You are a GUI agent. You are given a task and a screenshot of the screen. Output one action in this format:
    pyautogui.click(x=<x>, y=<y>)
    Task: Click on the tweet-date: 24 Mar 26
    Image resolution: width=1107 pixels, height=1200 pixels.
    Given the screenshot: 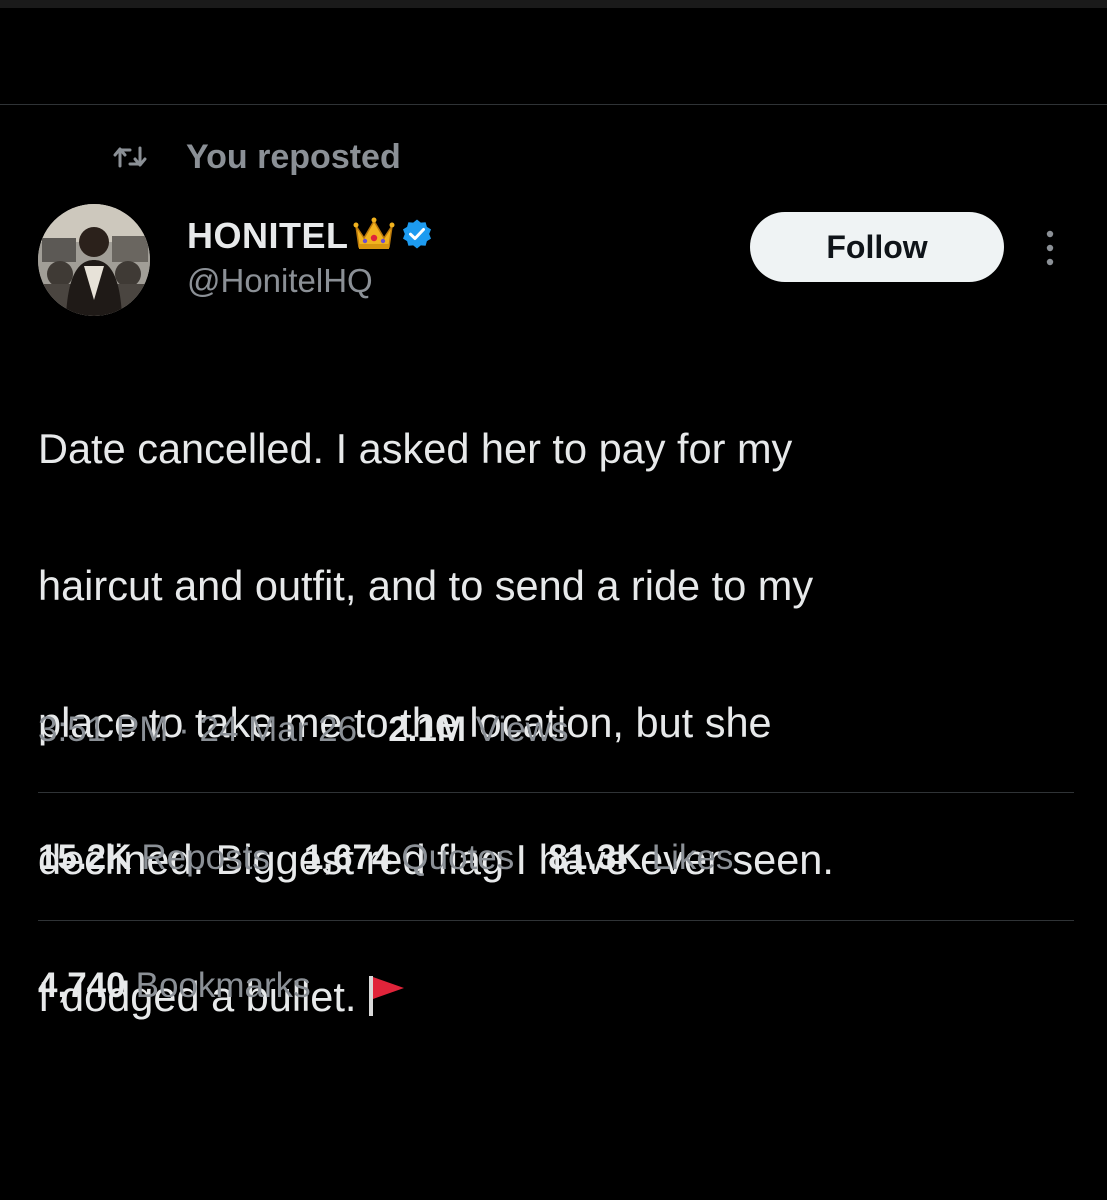 What is the action you would take?
    pyautogui.click(x=278, y=729)
    